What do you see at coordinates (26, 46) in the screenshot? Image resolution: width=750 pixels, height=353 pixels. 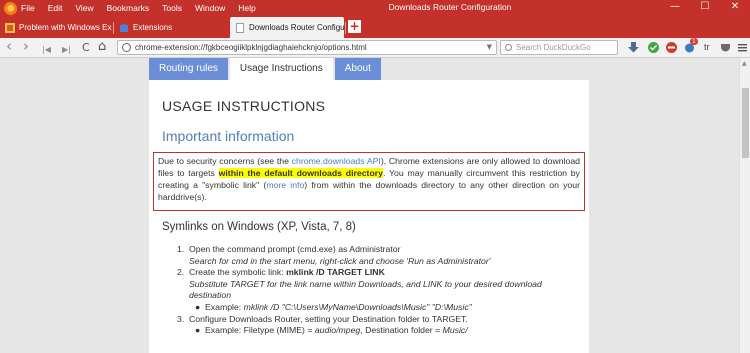 I see `forward-button: ›` at bounding box center [26, 46].